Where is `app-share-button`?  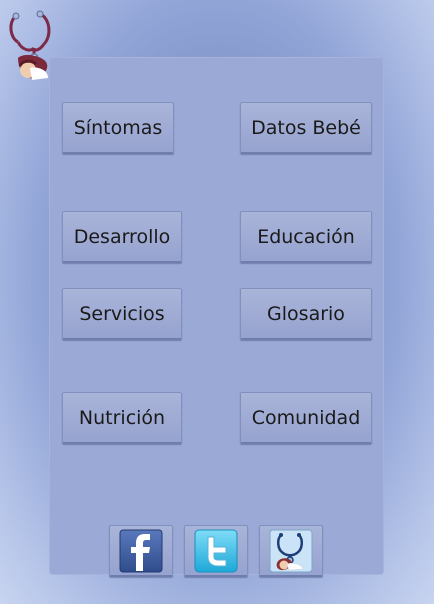 app-share-button is located at coordinates (291, 551).